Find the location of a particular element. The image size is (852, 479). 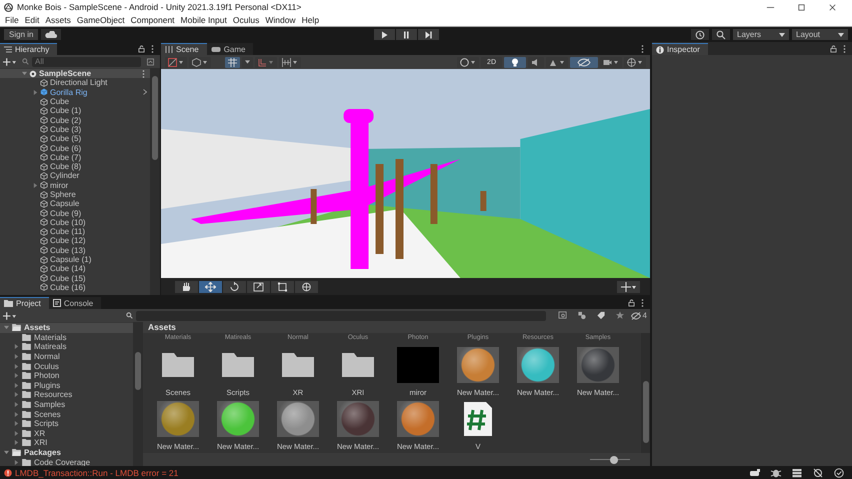

search-by-type-icon is located at coordinates (563, 315).